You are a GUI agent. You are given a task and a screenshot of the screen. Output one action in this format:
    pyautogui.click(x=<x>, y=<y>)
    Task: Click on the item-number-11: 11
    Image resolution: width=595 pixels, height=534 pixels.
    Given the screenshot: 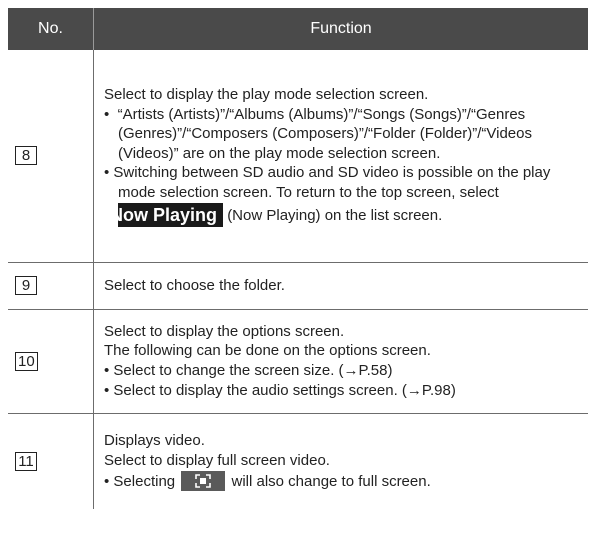 What is the action you would take?
    pyautogui.click(x=26, y=461)
    